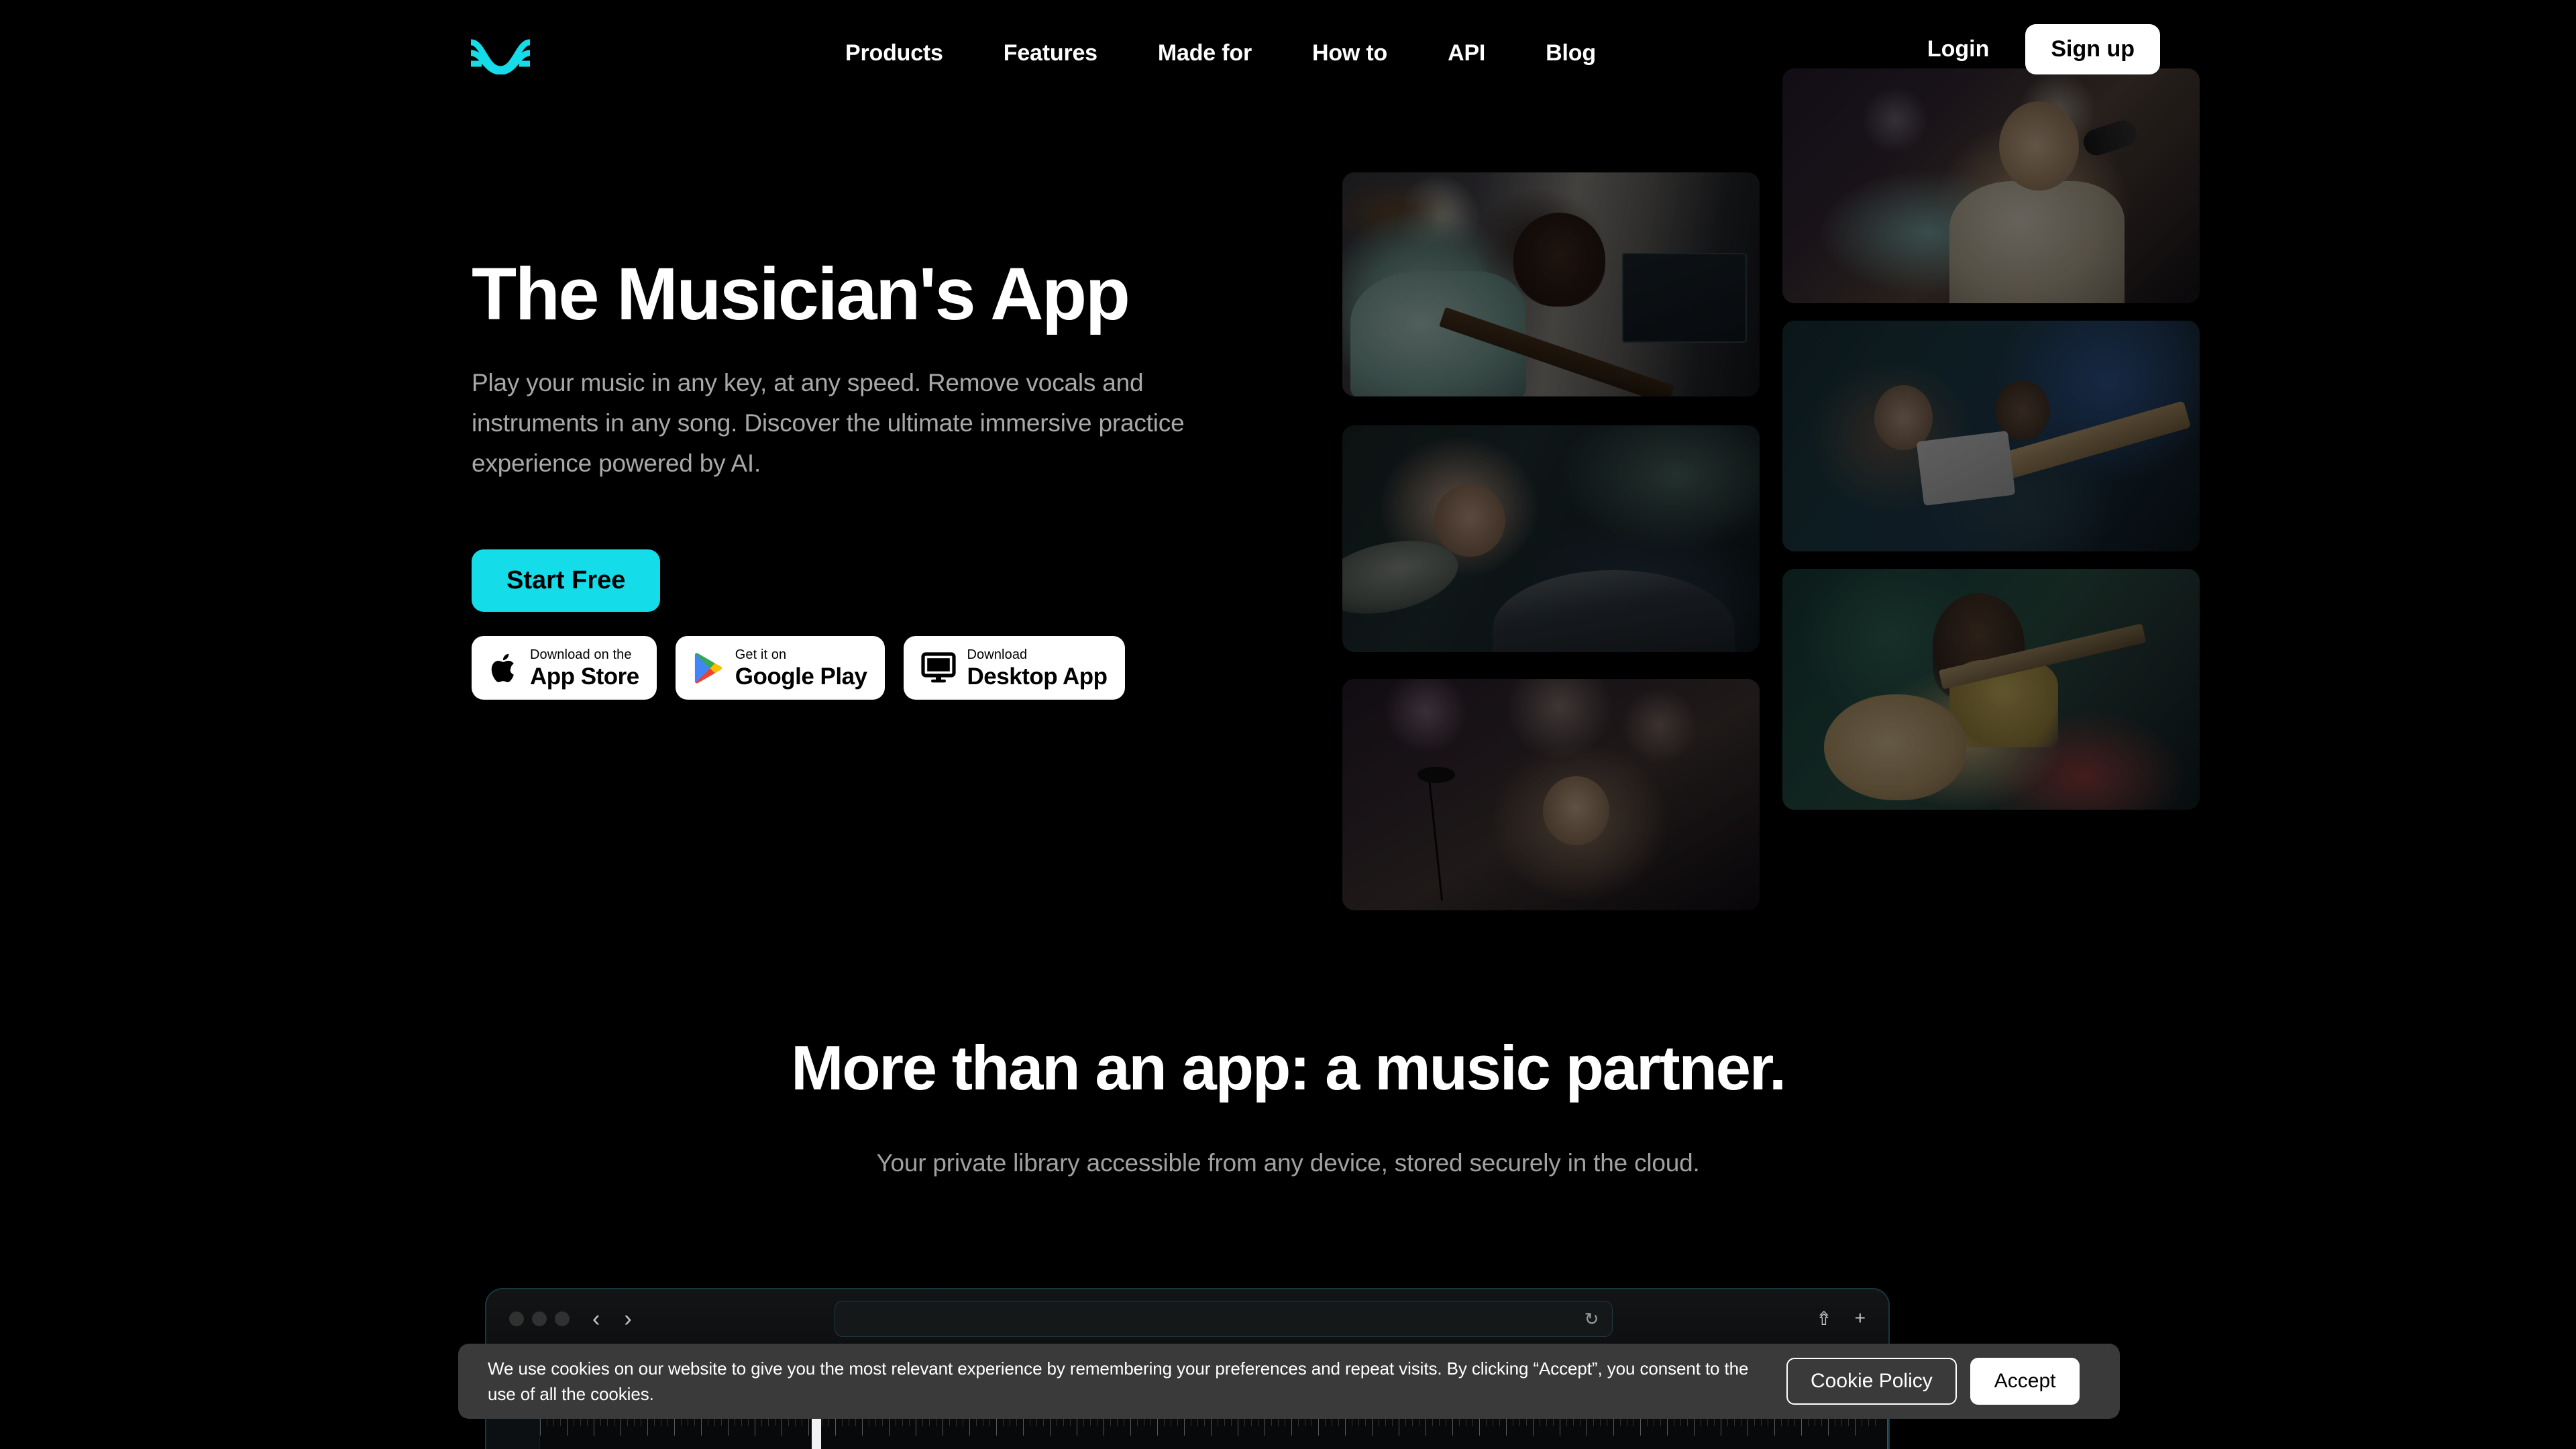  Describe the element at coordinates (584, 676) in the screenshot. I see `app-store-badge-label: App Store` at that location.